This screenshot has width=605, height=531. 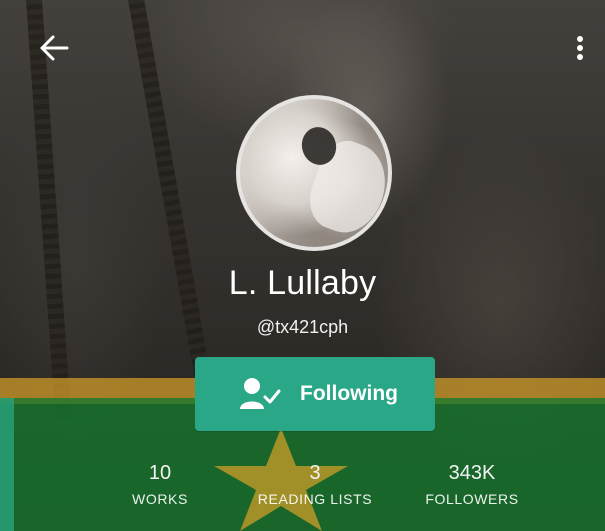 I want to click on stat-works: 10 WORKS, so click(x=160, y=484).